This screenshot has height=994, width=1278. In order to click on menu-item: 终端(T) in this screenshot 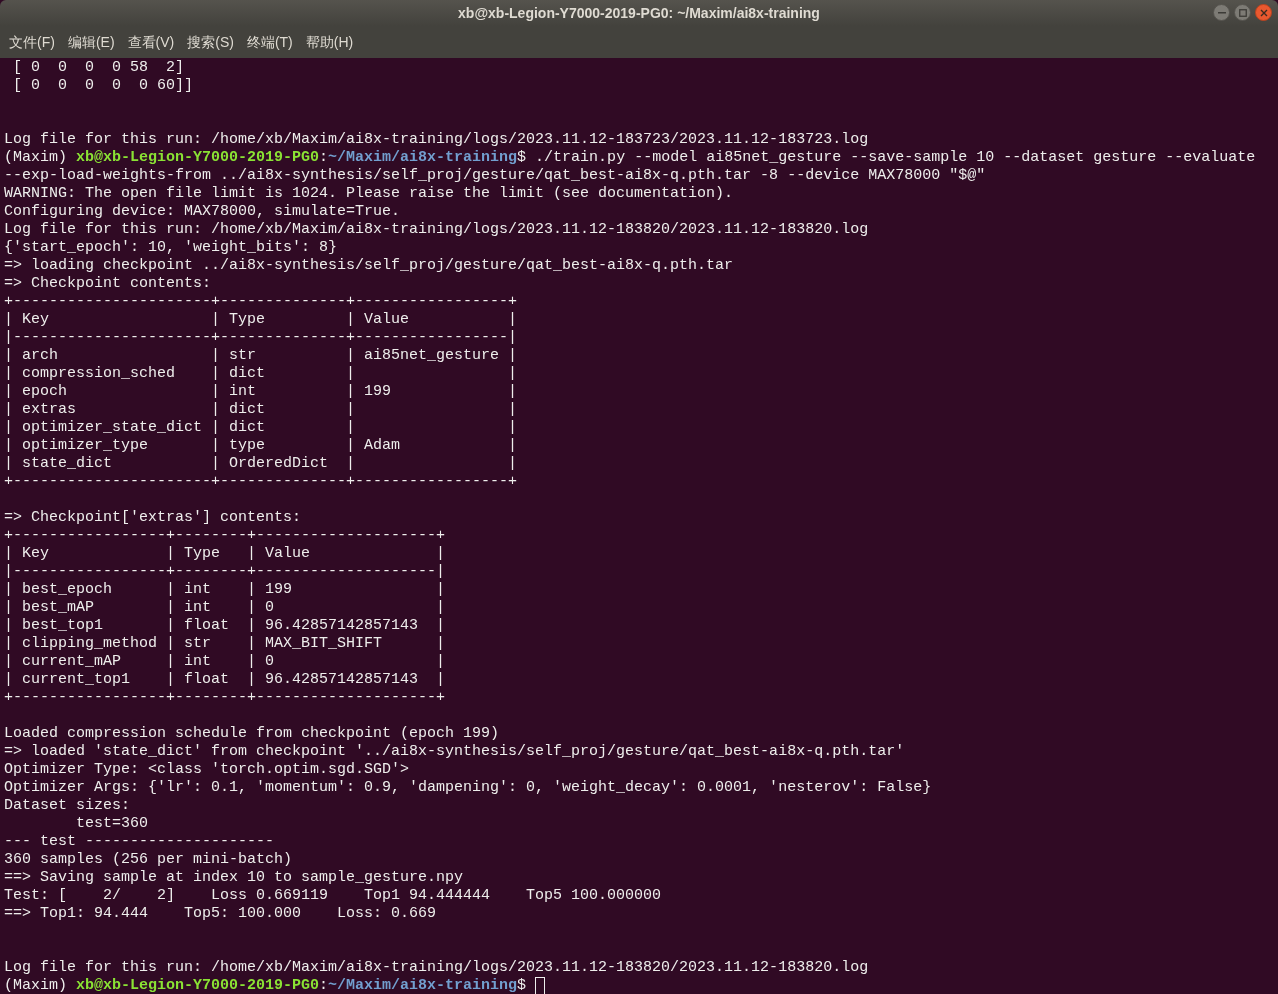, I will do `click(269, 42)`.